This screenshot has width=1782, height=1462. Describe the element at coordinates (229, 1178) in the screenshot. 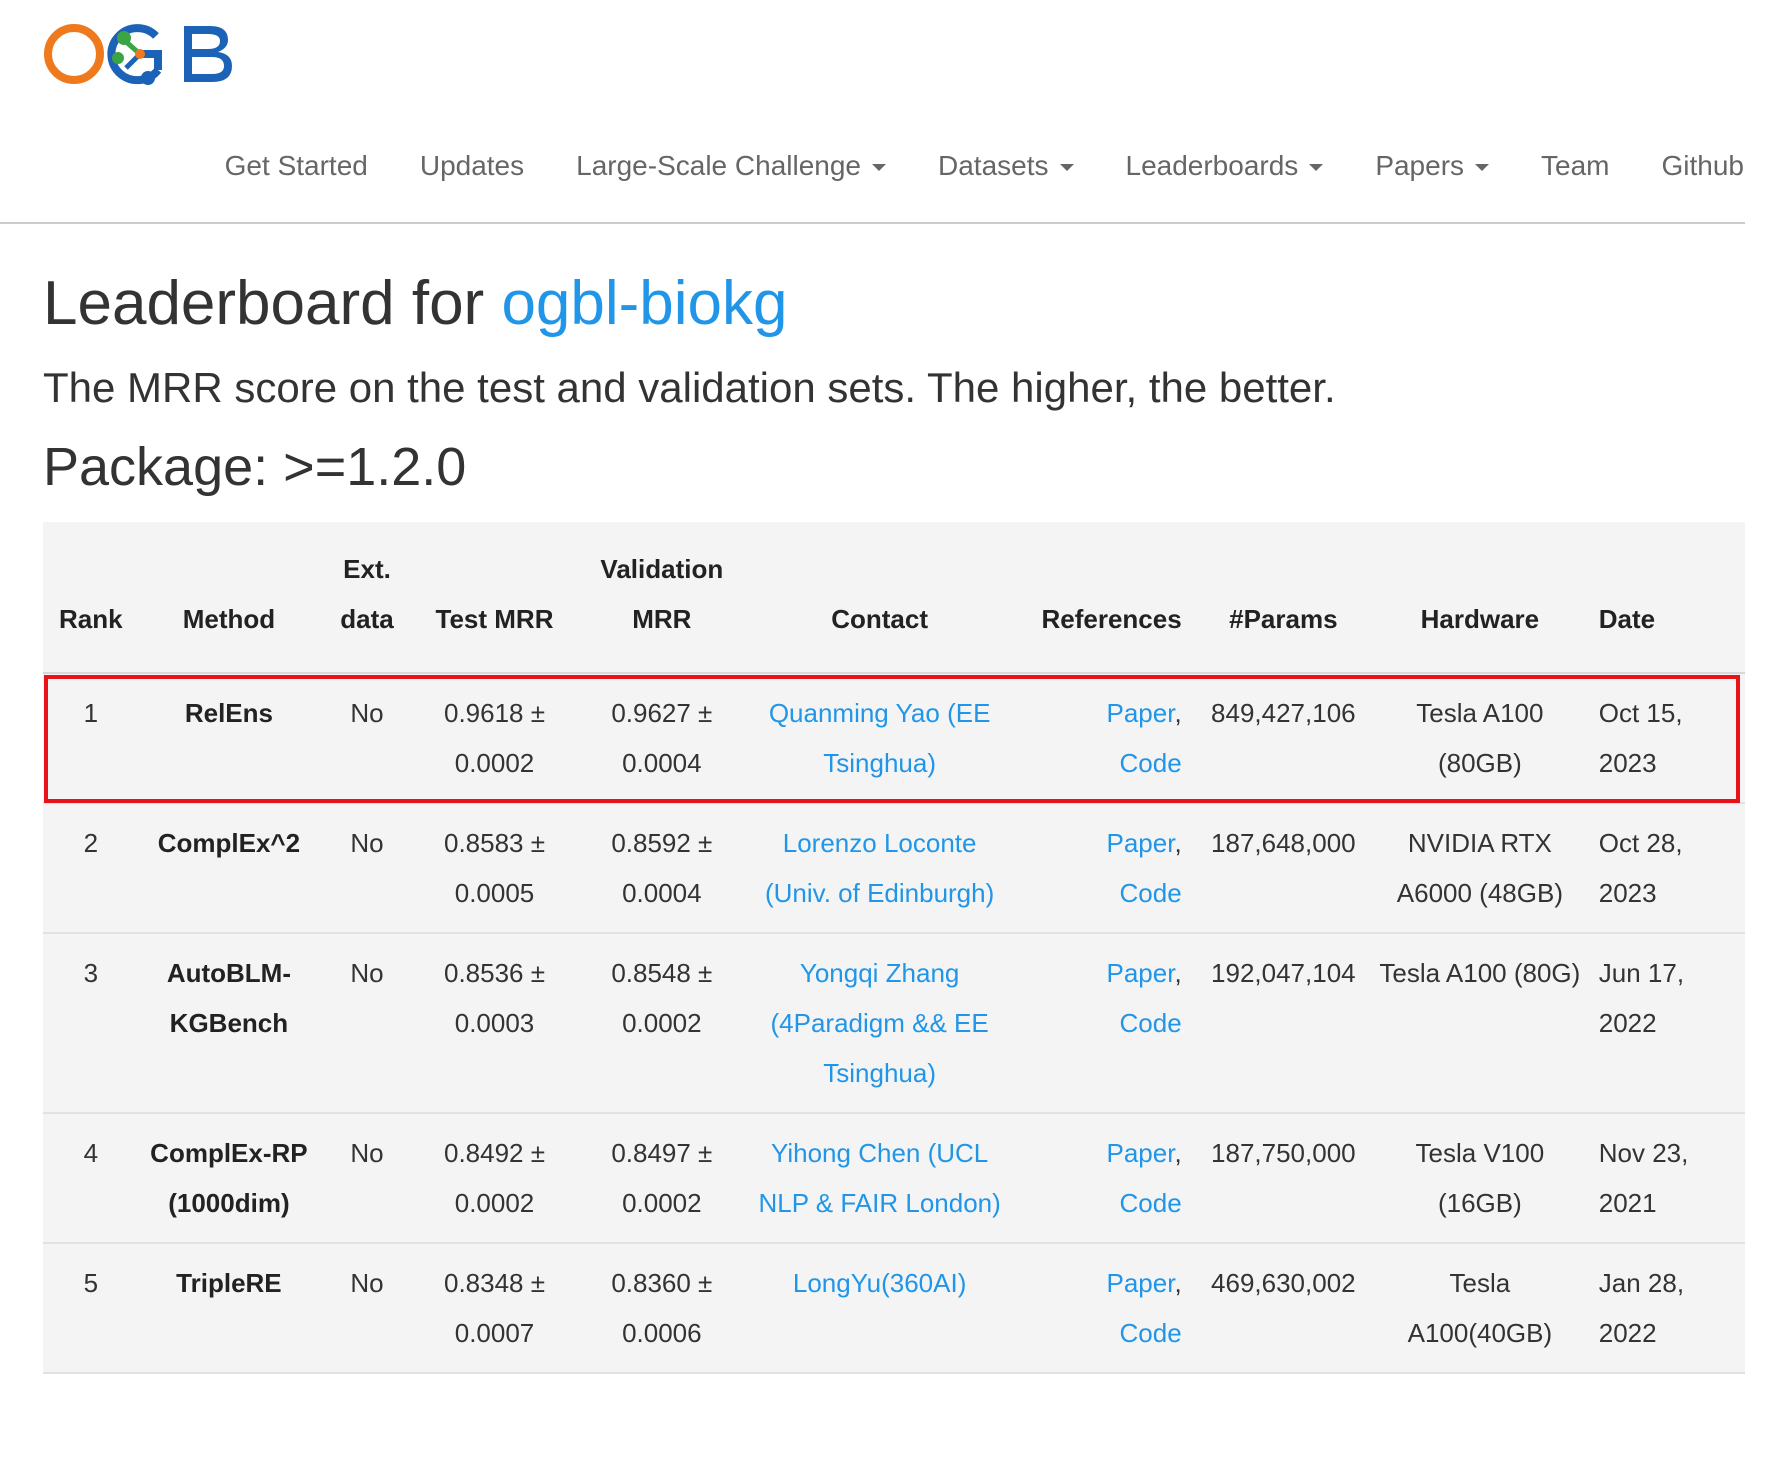

I see `cell-method: ComplEx-RP (1000dim)` at that location.